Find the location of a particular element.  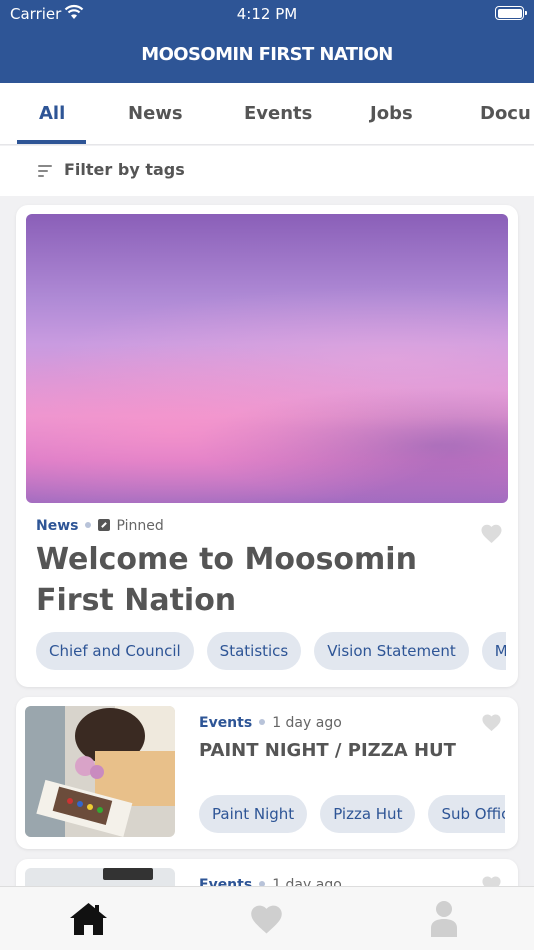

status-bar: Carrier 4:12 PM is located at coordinates (267, 14).